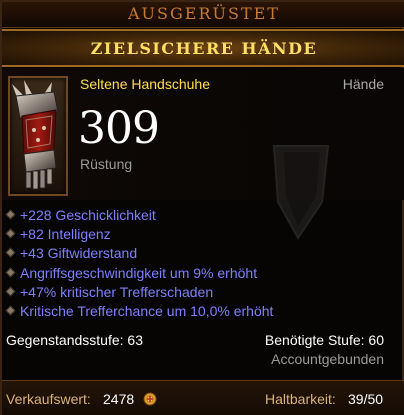 This screenshot has width=404, height=415. Describe the element at coordinates (65, 234) in the screenshot. I see `stat-text: +82 Intelligenz` at that location.